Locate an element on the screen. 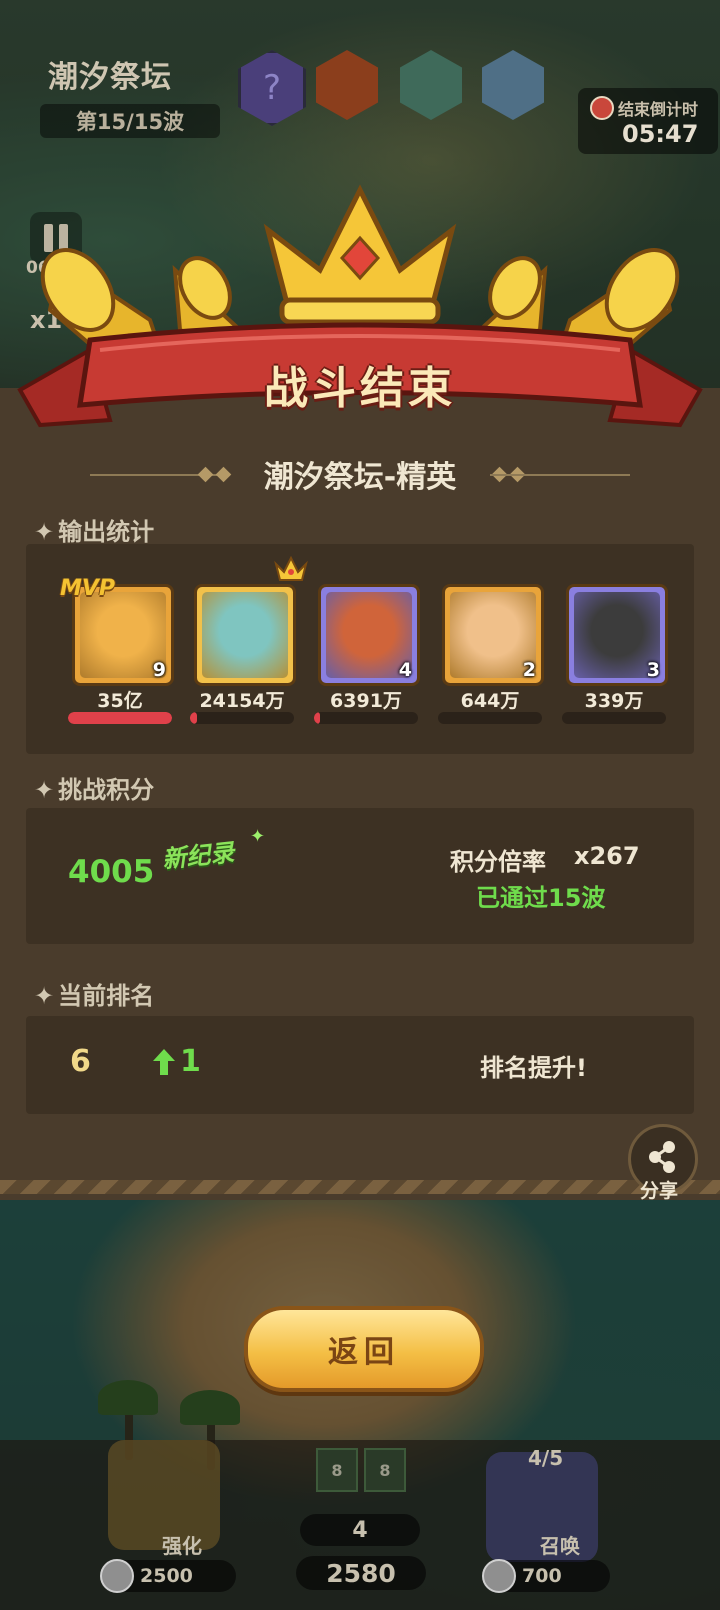  hero-card: 4 is located at coordinates (369, 635).